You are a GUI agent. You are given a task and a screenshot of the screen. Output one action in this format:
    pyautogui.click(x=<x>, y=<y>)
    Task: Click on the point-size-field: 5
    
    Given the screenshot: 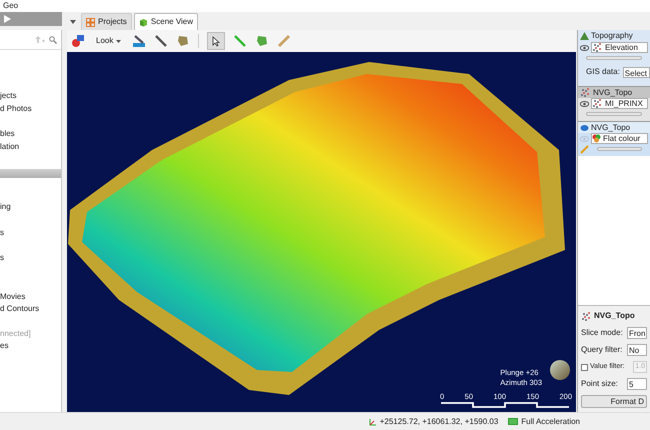 What is the action you would take?
    pyautogui.click(x=637, y=384)
    